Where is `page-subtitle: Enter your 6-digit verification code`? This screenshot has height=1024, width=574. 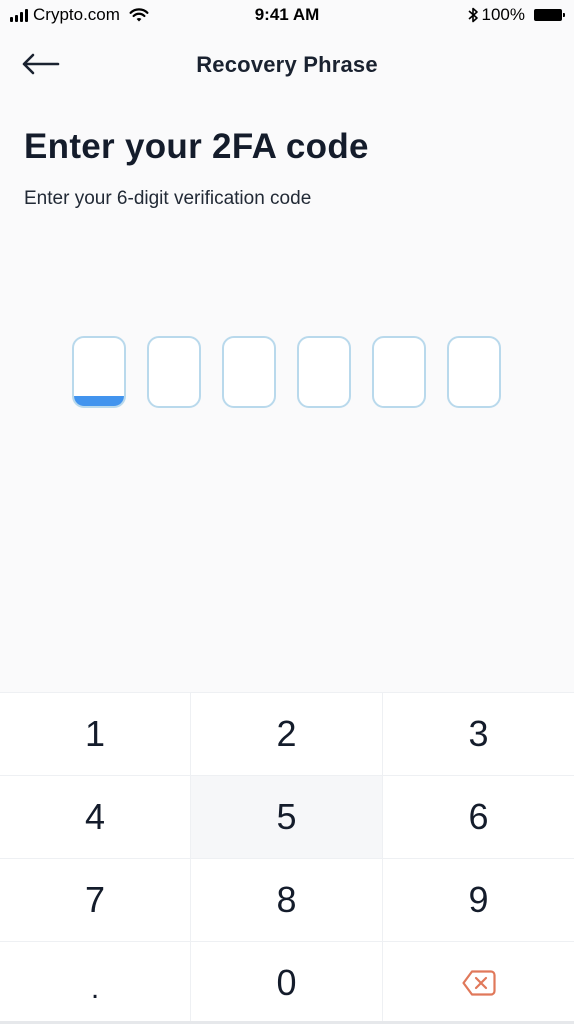 page-subtitle: Enter your 6-digit verification code is located at coordinates (168, 198).